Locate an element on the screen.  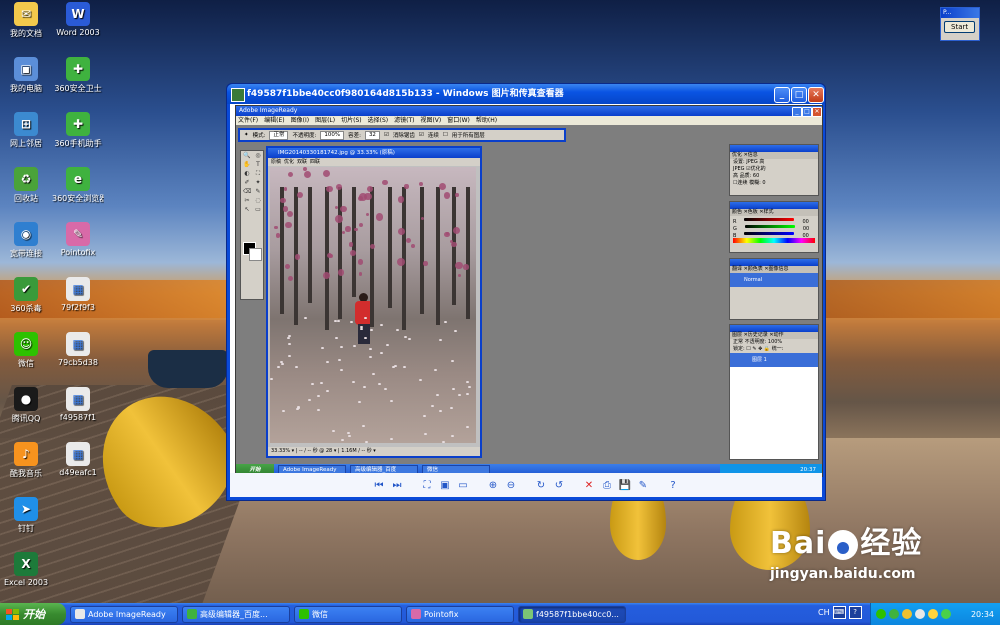
network-places-icon: ⊞ is located at coordinates (26, 124).